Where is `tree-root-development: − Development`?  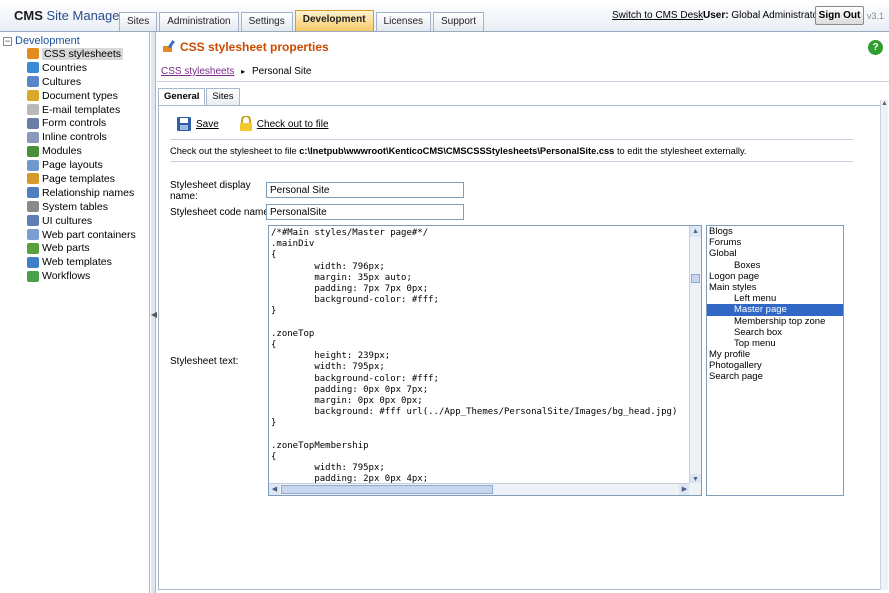 tree-root-development: − Development is located at coordinates (41, 41).